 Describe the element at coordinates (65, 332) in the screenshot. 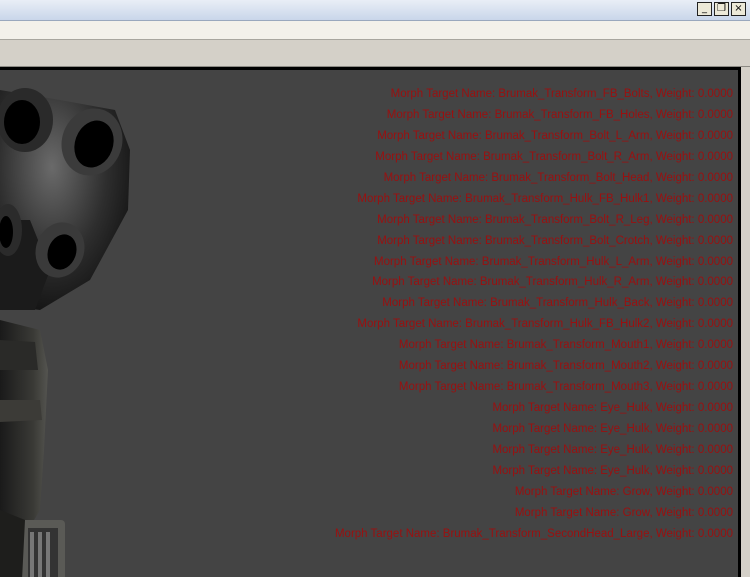

I see `brumak-model-render` at that location.